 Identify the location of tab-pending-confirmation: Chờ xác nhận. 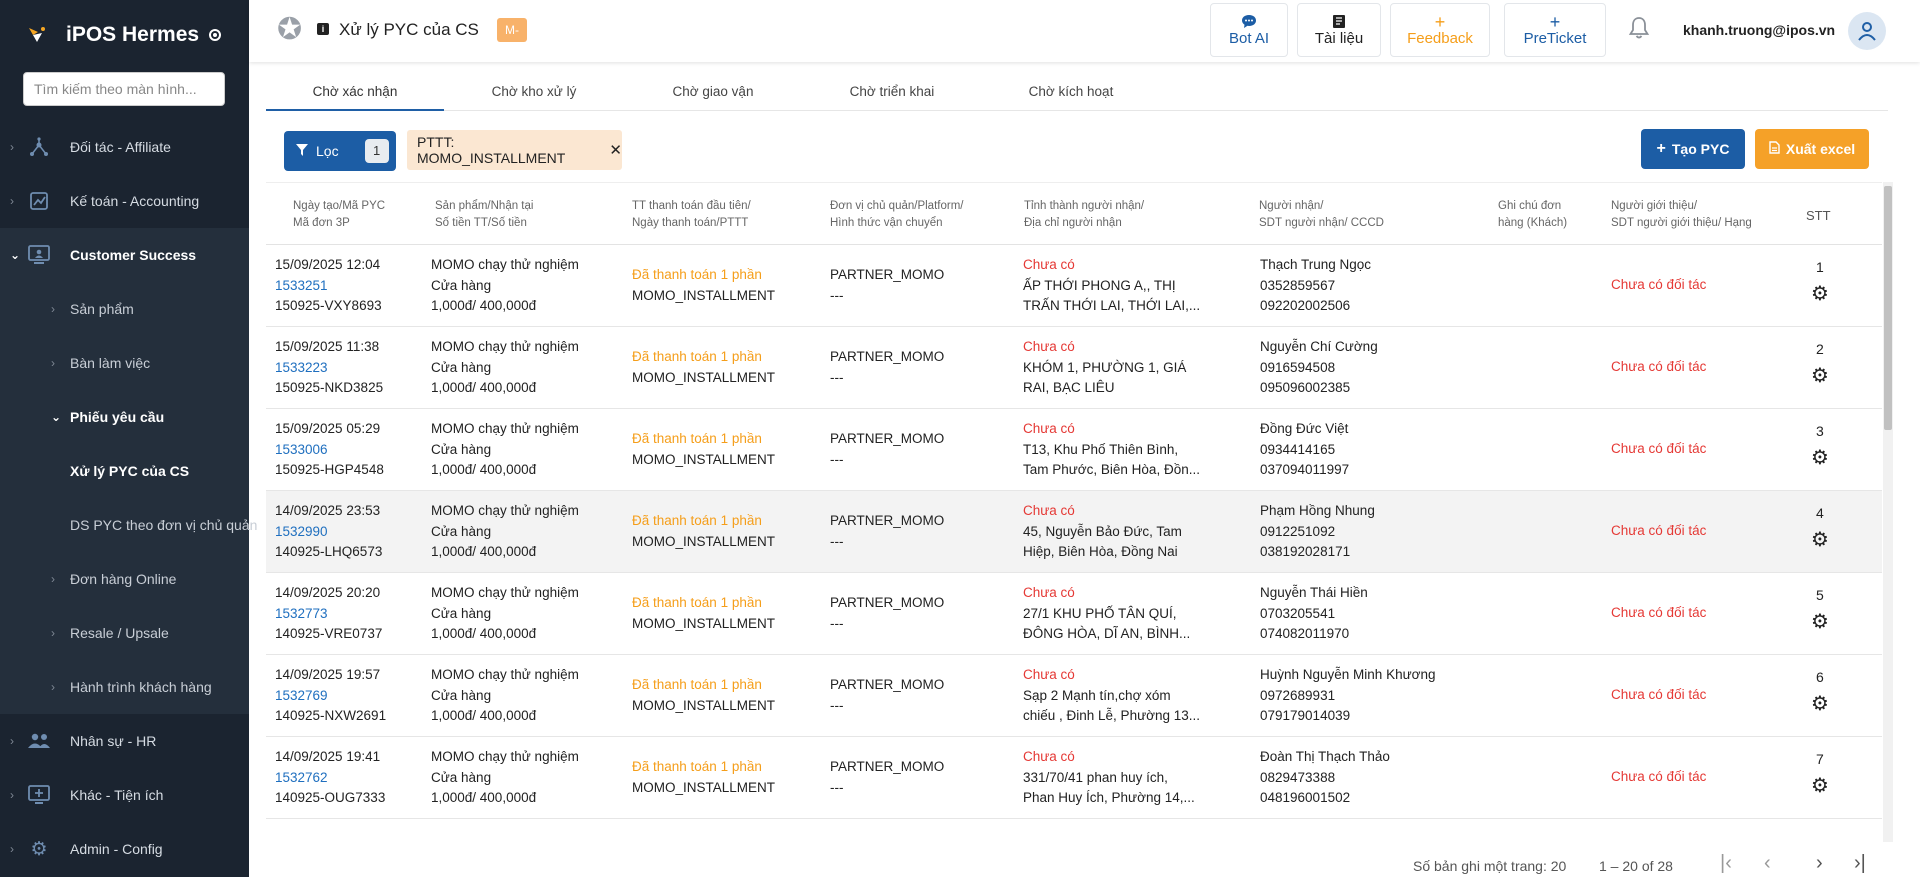
(355, 94).